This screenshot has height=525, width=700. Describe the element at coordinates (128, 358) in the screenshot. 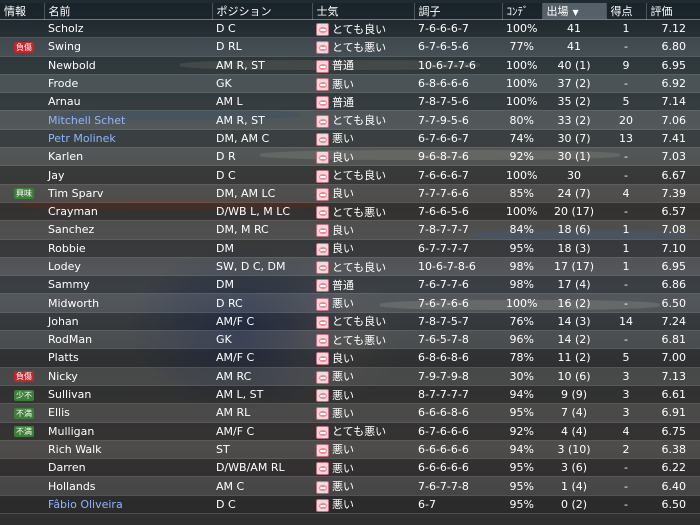

I see `player-name: Platts` at that location.